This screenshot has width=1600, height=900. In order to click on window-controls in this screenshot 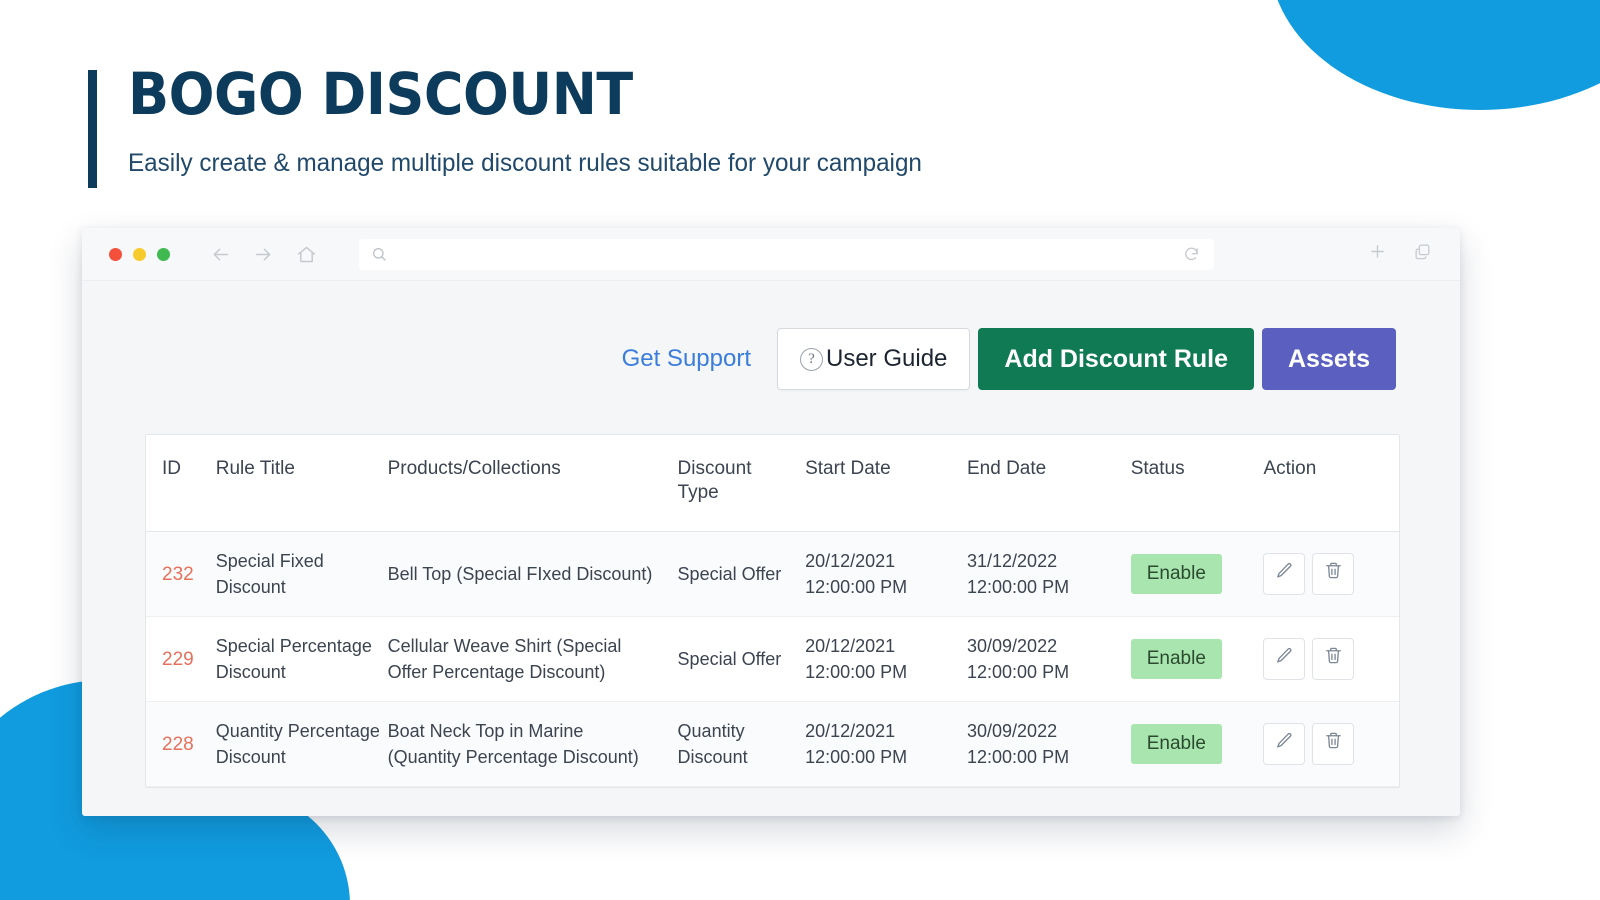, I will do `click(139, 254)`.